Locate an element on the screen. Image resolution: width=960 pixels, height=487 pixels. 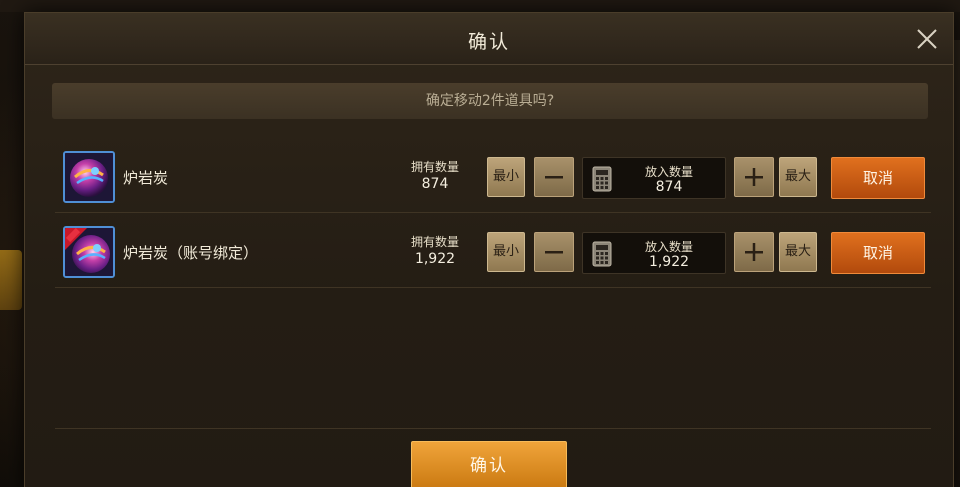
close-icon is located at coordinates (927, 39).